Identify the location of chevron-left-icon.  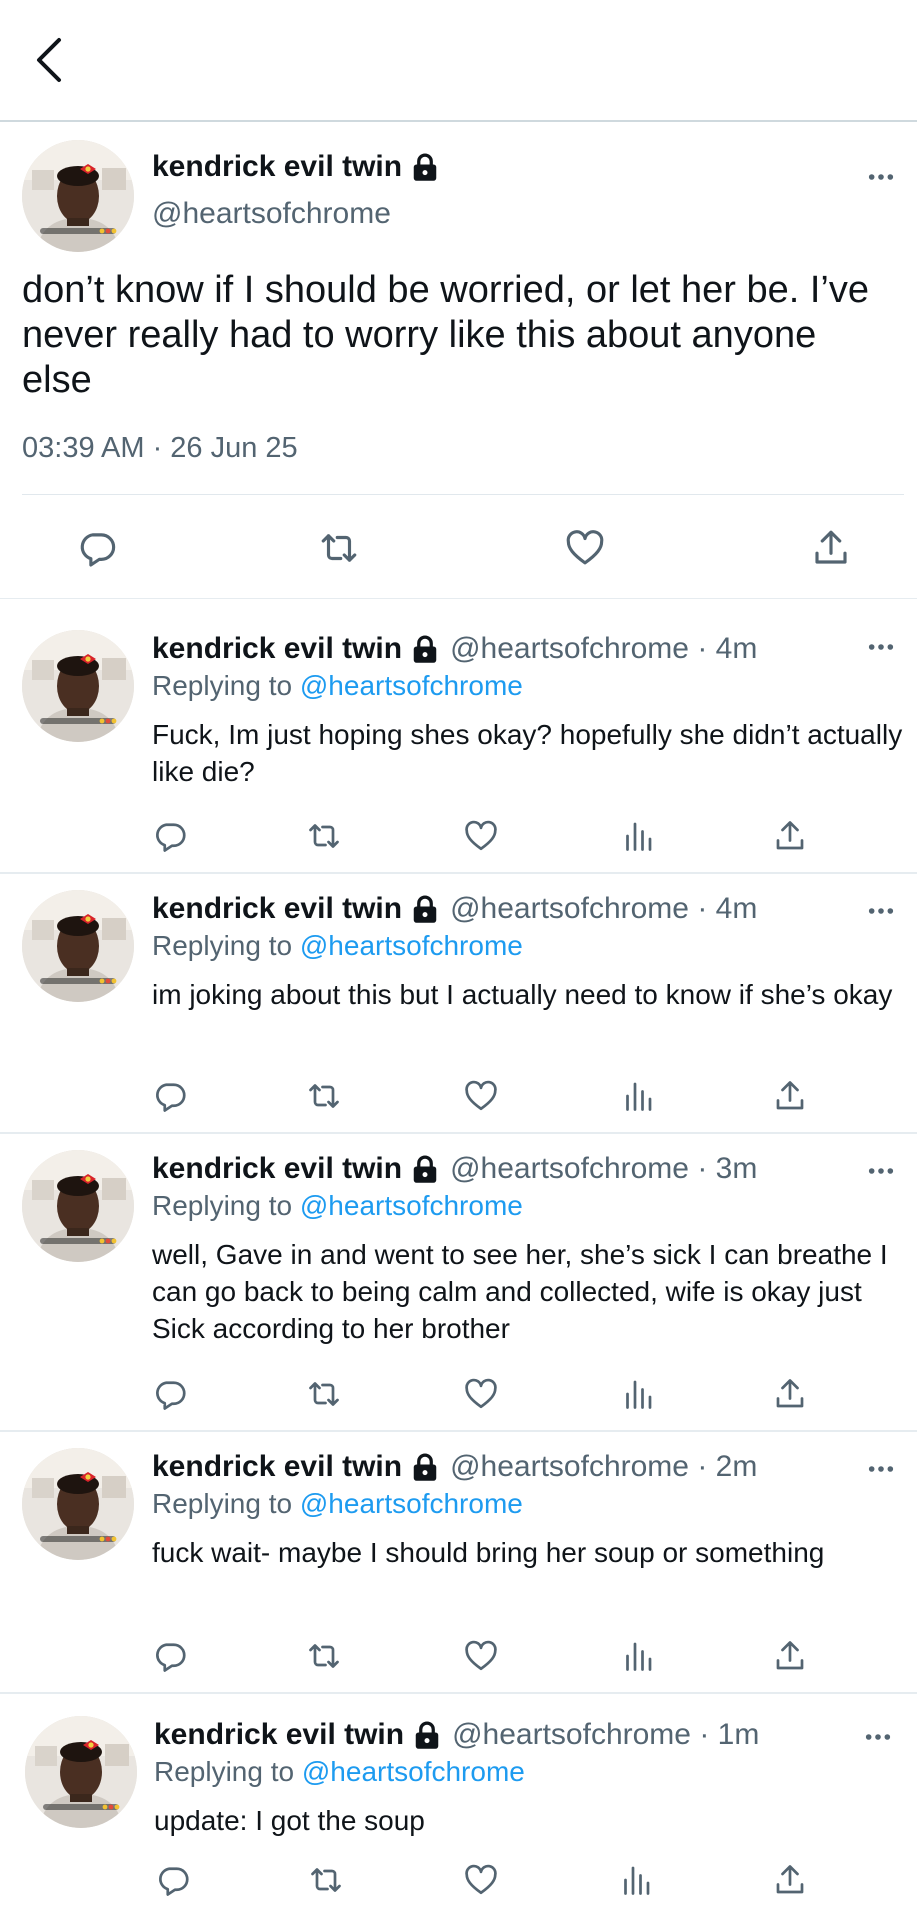
(49, 60).